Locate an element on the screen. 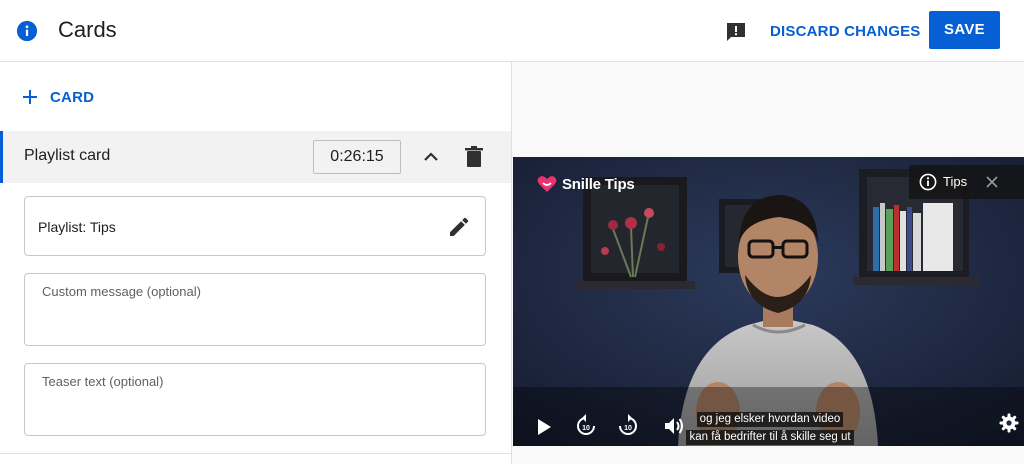 This screenshot has width=1024, height=464. playlist-value: Playlist: Tips is located at coordinates (77, 227).